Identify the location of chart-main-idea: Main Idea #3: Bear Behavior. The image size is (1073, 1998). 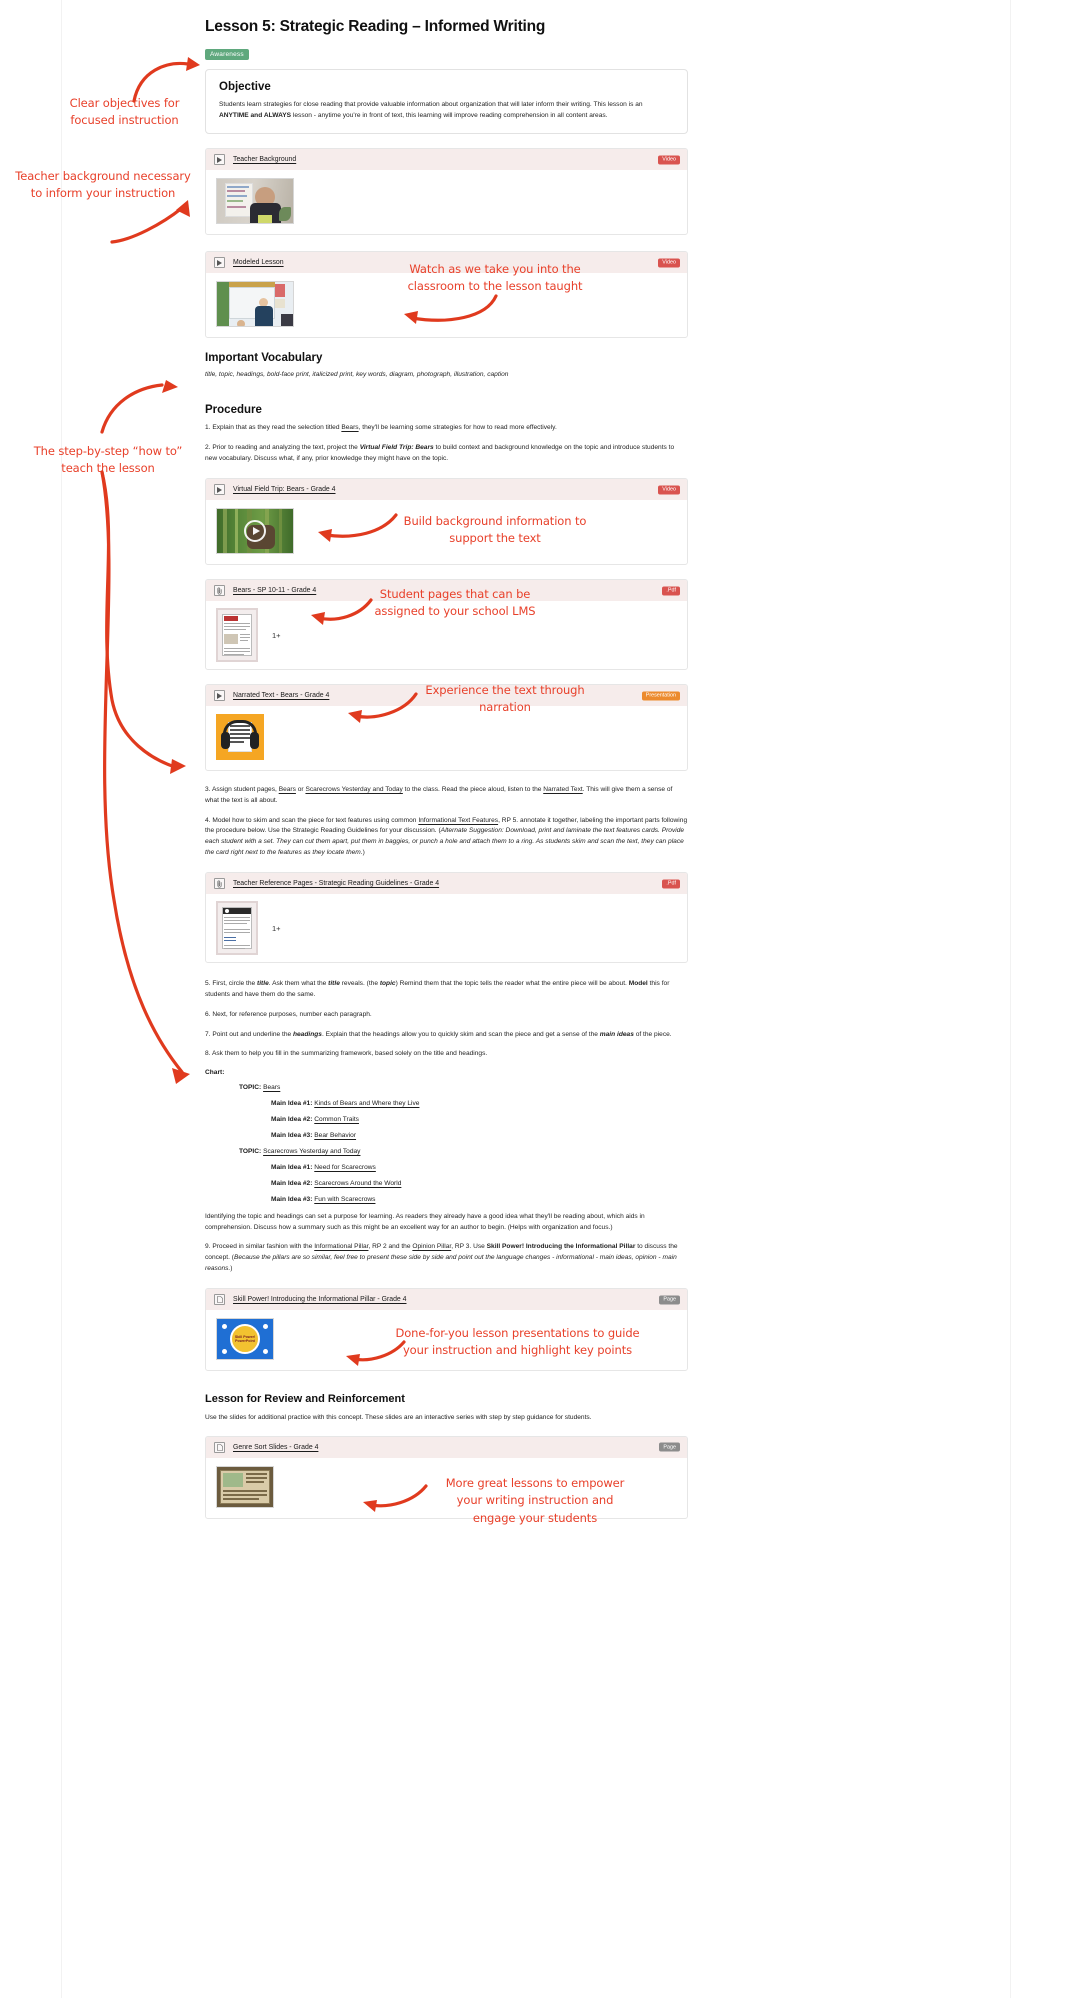
(314, 1135).